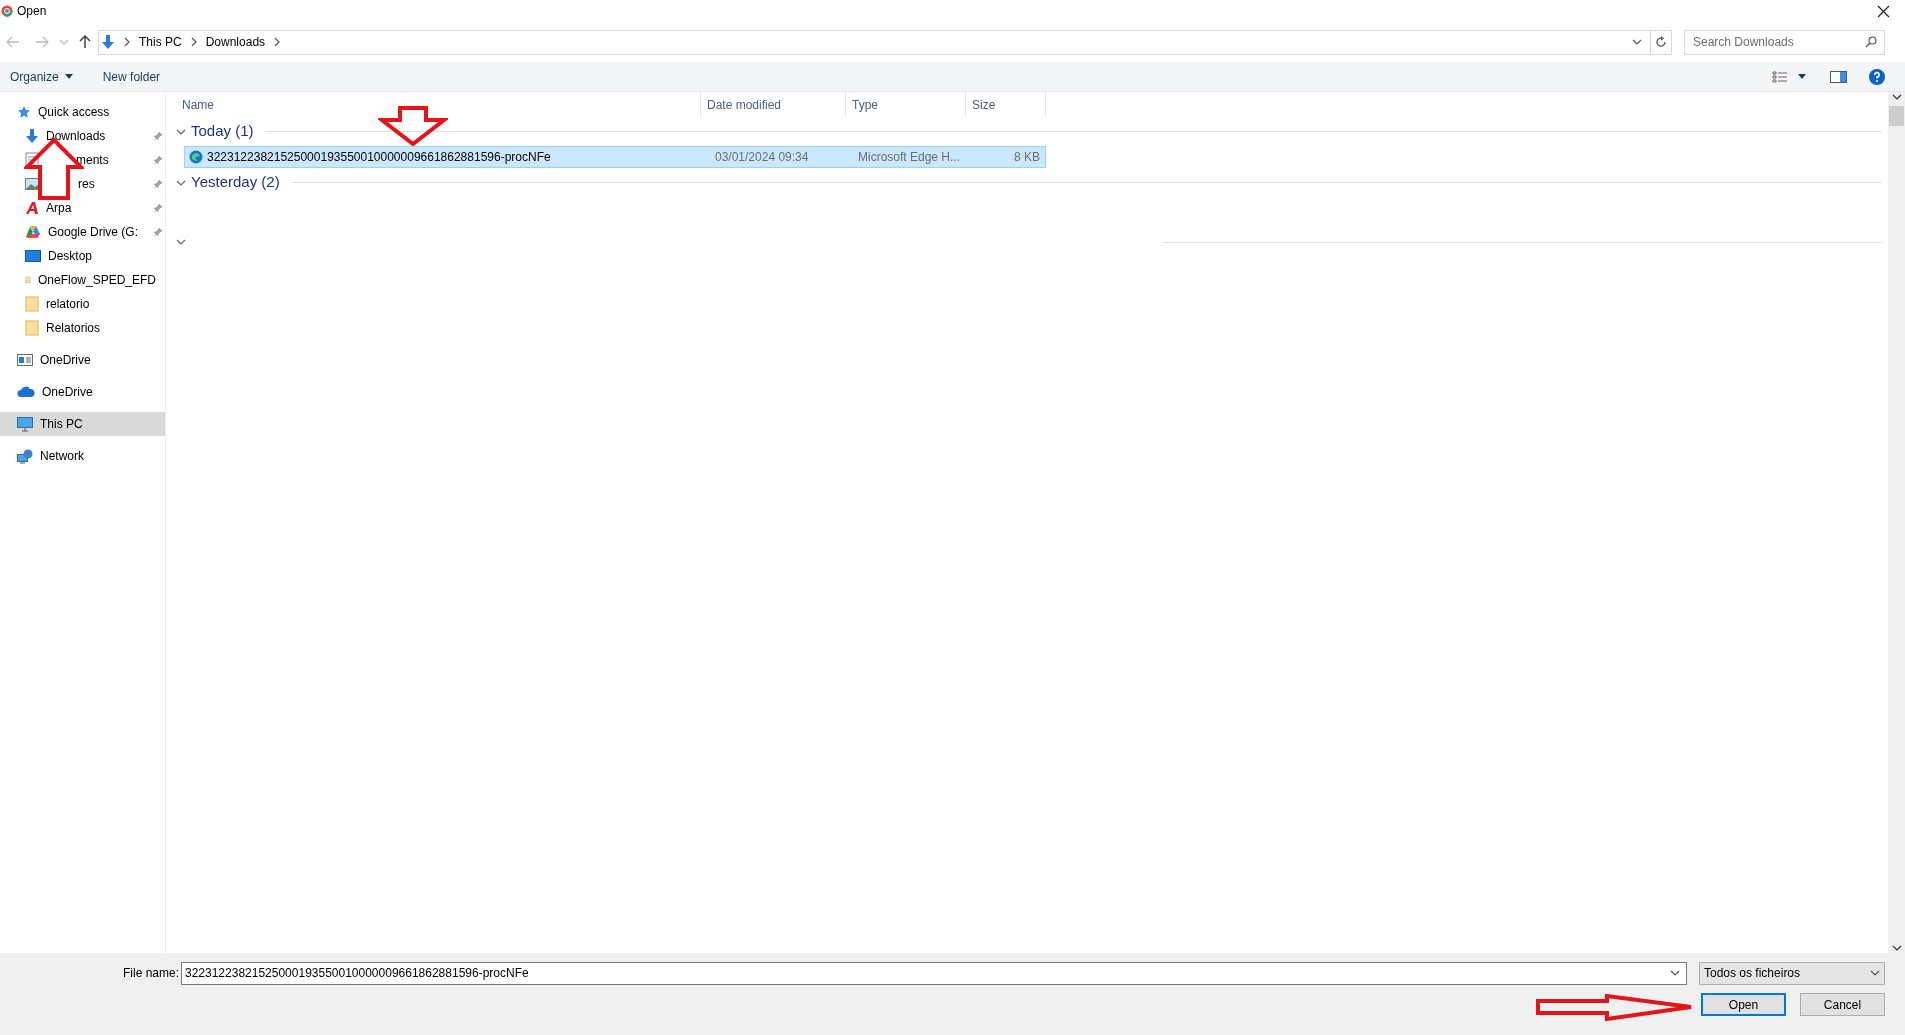 This screenshot has height=1035, width=1905. What do you see at coordinates (1896, 97) in the screenshot?
I see `scroll-up-icon` at bounding box center [1896, 97].